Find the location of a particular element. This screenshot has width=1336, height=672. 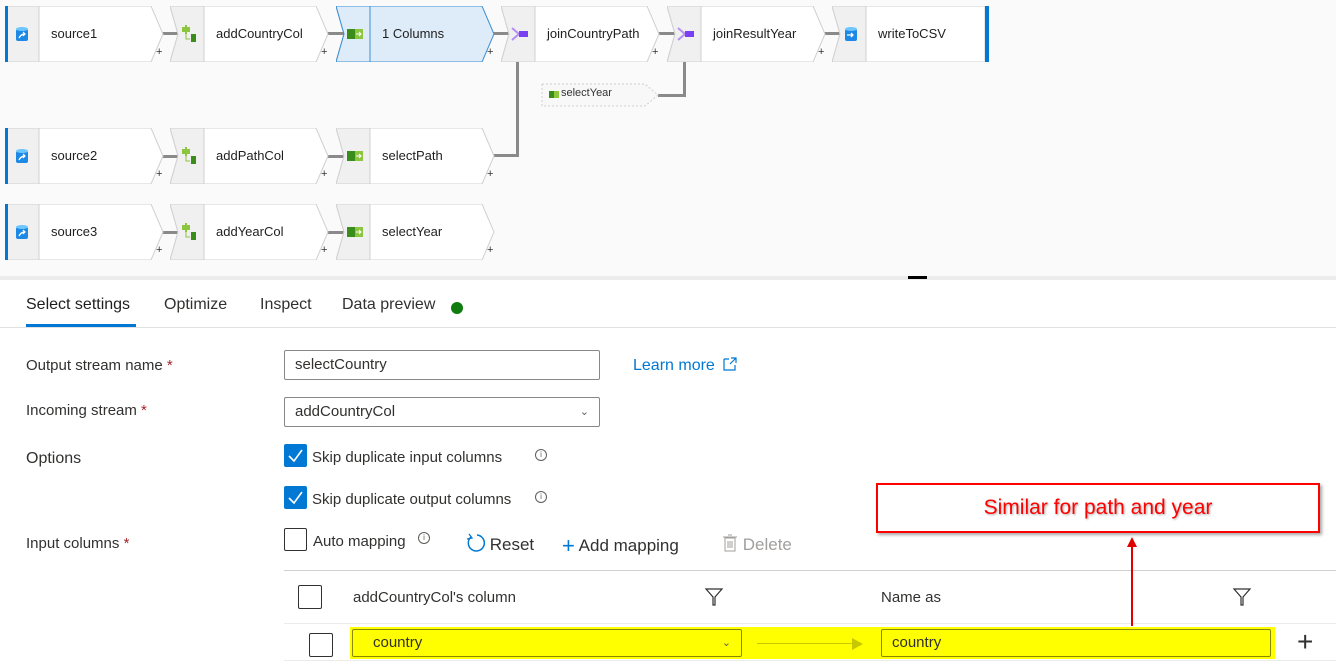

node-joinResultYear: joinResultYear + is located at coordinates (751, 34).